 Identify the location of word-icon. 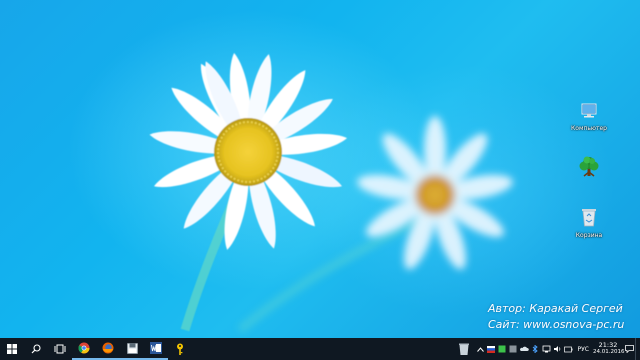
(156, 348).